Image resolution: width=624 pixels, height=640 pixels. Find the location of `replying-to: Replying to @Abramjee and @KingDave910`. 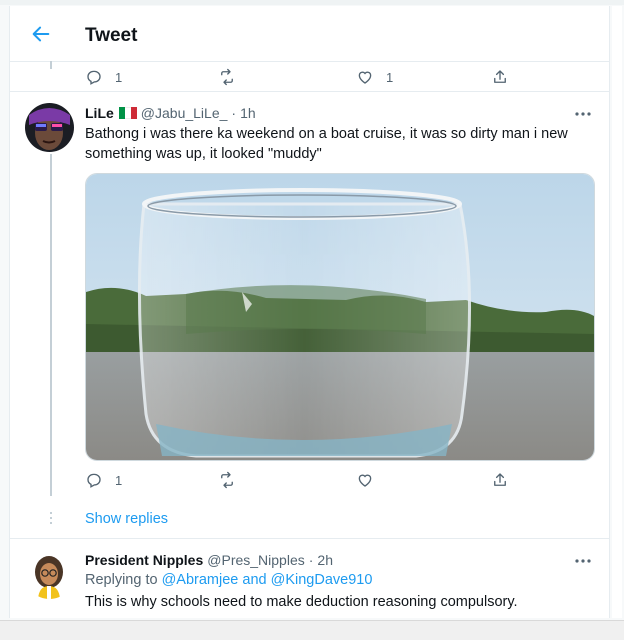

replying-to: Replying to @Abramjee and @KingDave910 is located at coordinates (228, 580).